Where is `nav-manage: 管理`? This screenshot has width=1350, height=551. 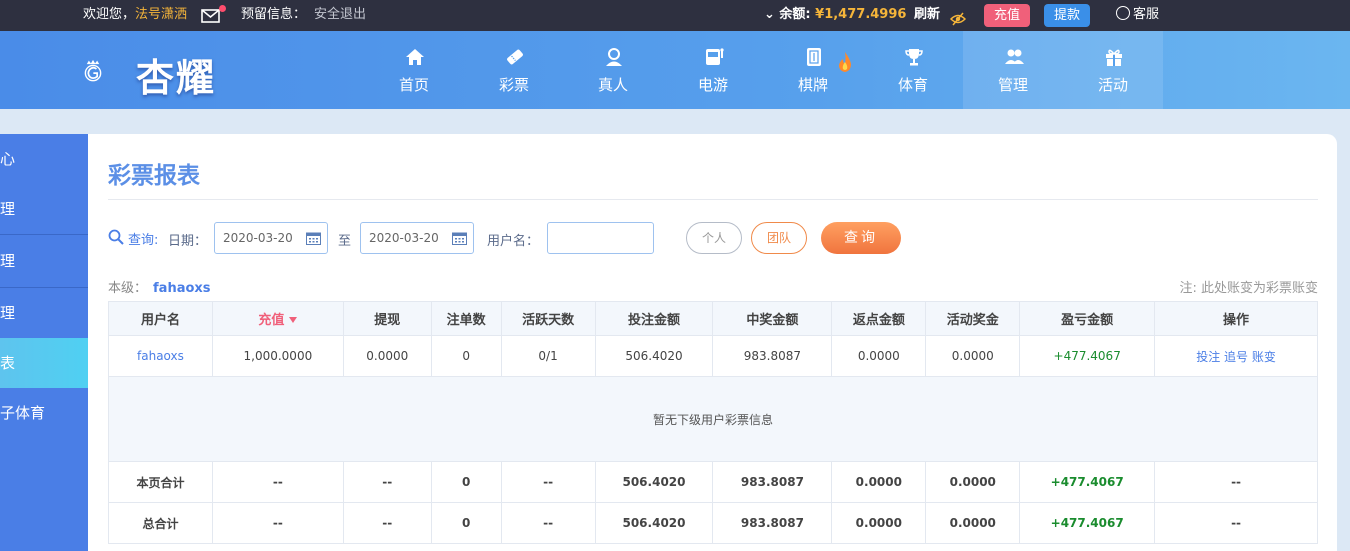
nav-manage: 管理 is located at coordinates (1013, 70).